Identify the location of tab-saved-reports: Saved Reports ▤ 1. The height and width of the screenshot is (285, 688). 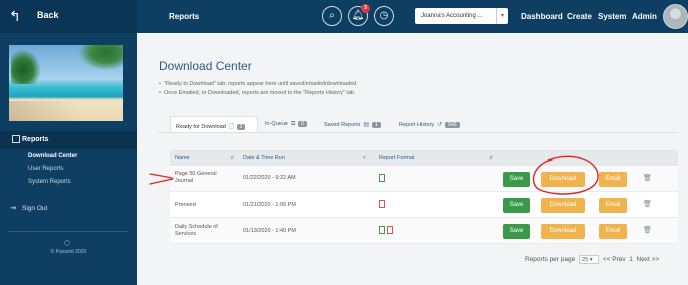
(352, 124).